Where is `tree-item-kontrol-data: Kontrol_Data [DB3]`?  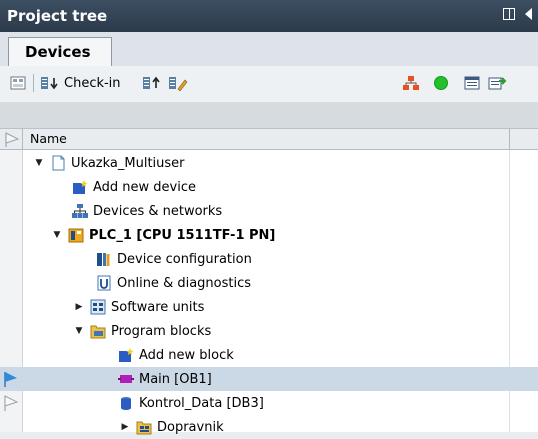 tree-item-kontrol-data: Kontrol_Data [DB3] is located at coordinates (269, 403).